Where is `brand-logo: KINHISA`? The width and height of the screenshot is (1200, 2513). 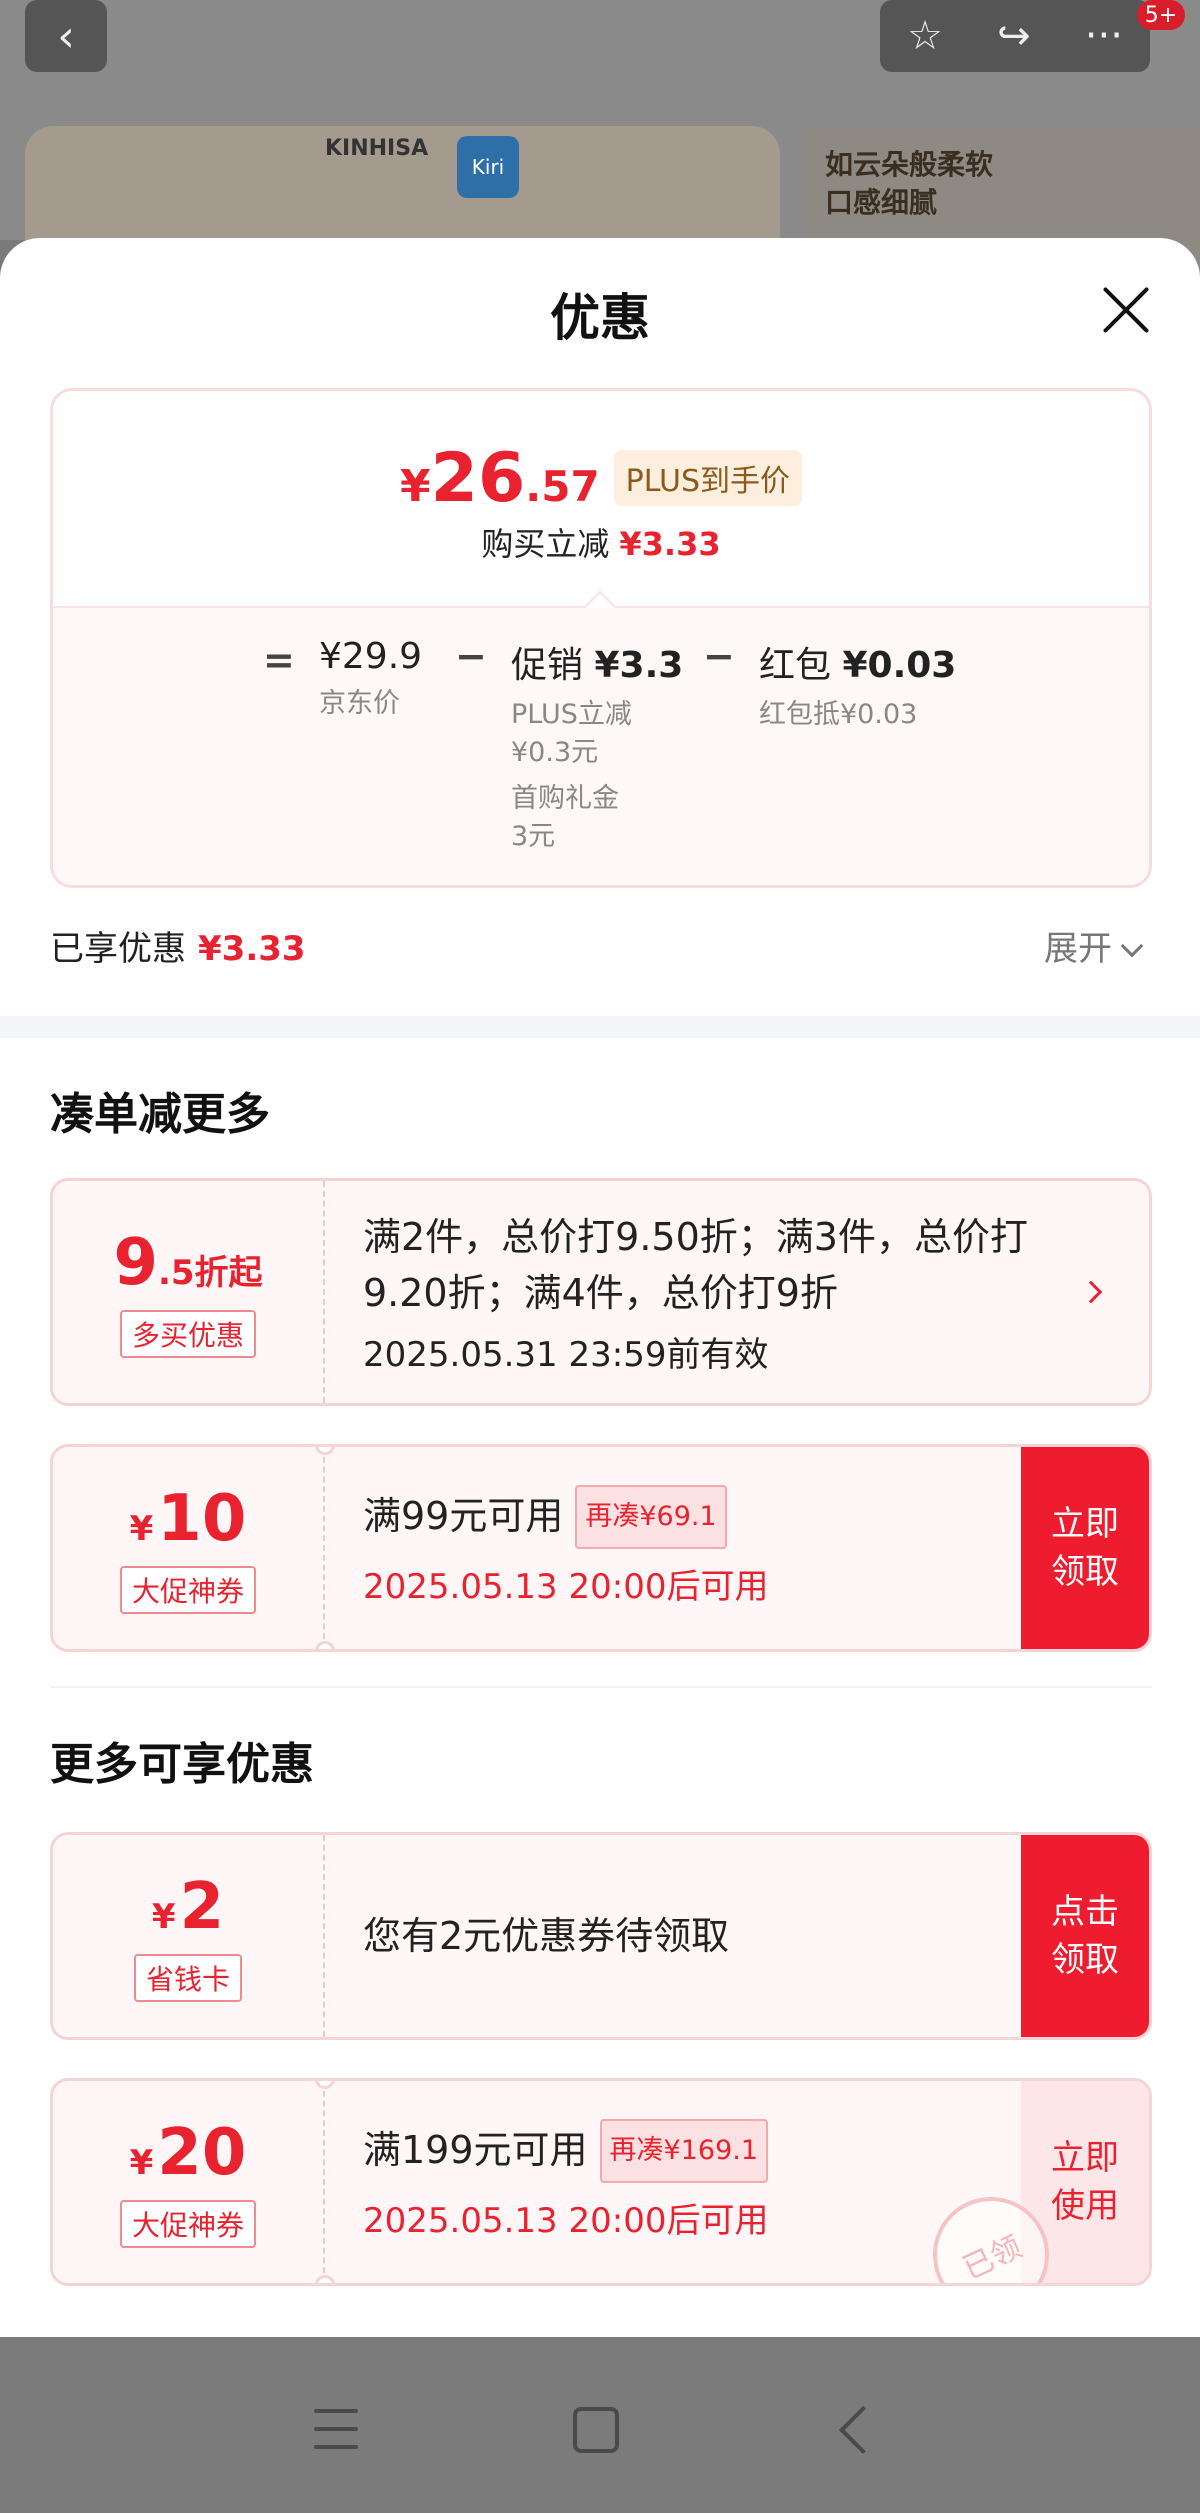
brand-logo: KINHISA is located at coordinates (377, 148).